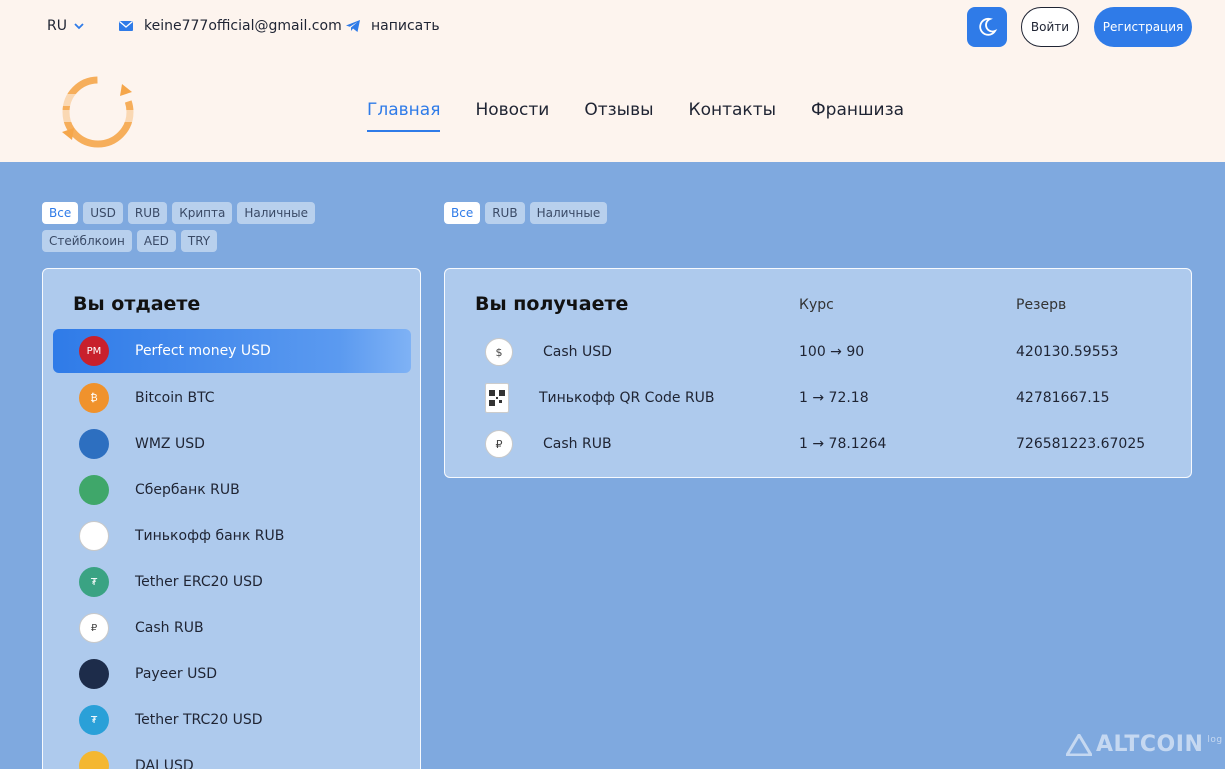  I want to click on moon-icon, so click(988, 26).